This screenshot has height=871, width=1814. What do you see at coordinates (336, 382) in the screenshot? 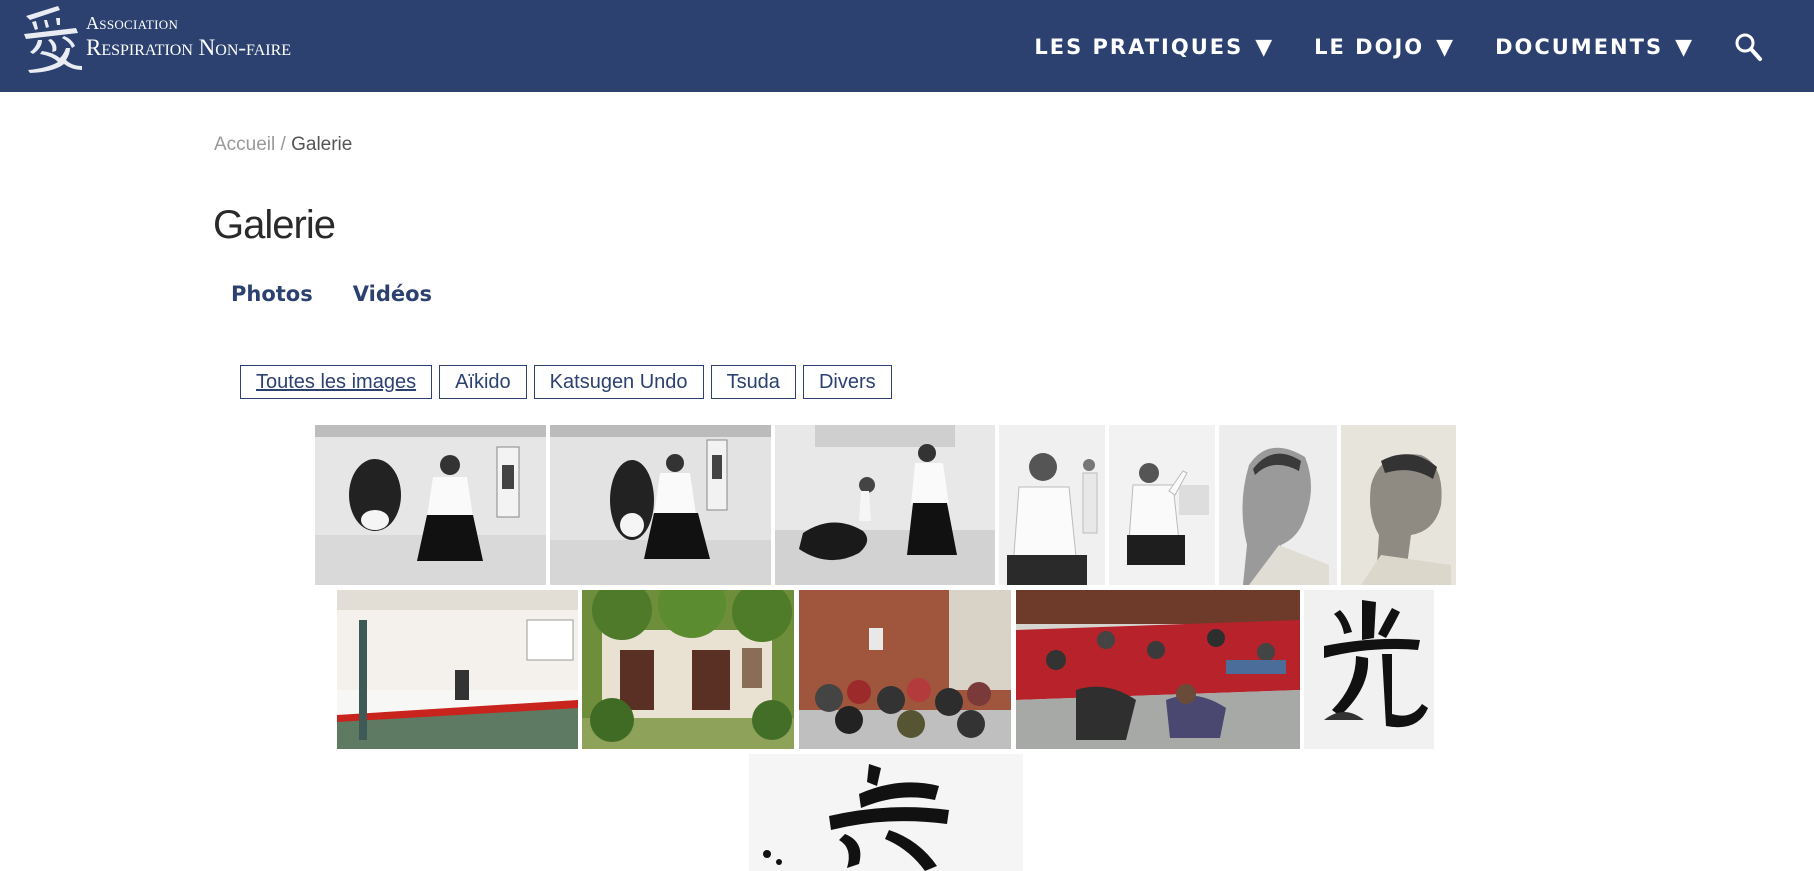
I see `filter-all-images: Toutes les images` at bounding box center [336, 382].